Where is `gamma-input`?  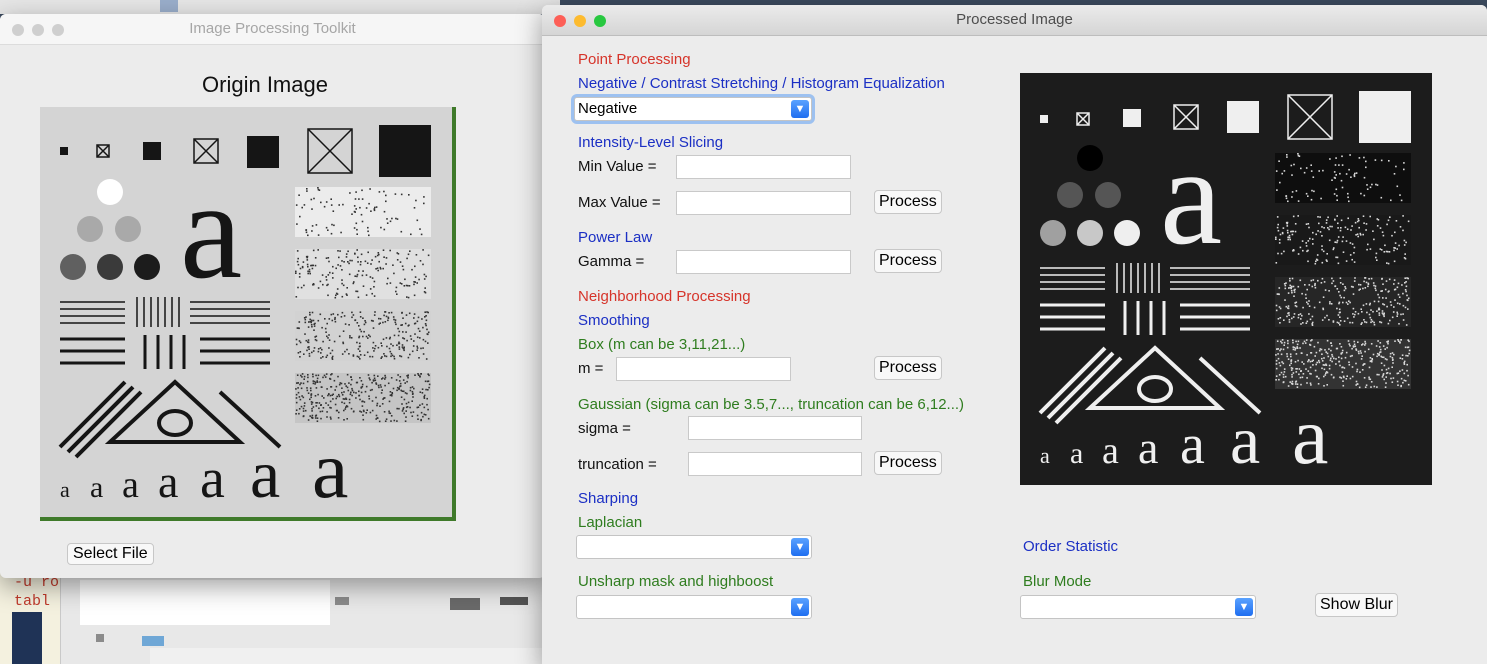 gamma-input is located at coordinates (763, 262).